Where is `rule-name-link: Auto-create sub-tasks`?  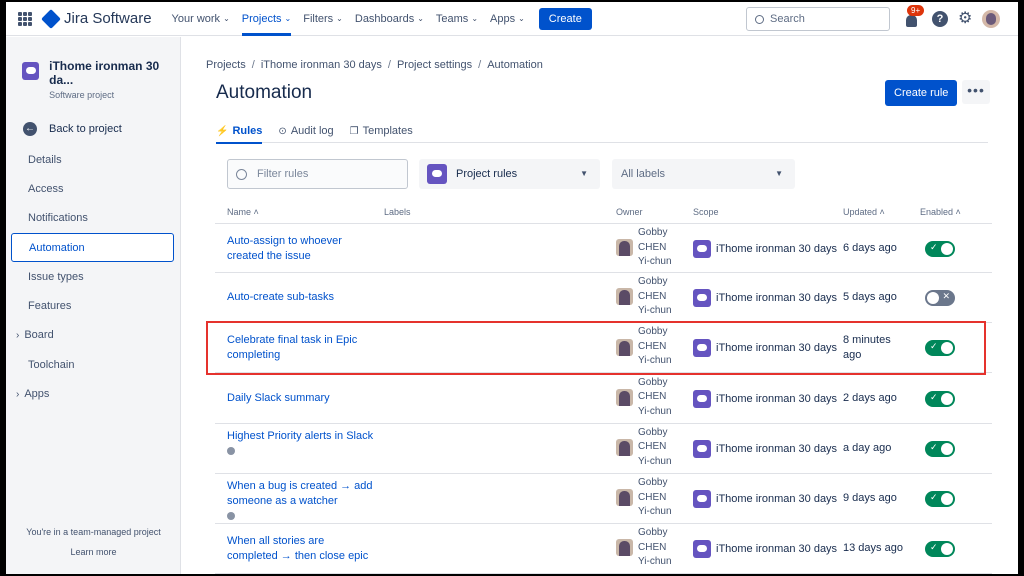 rule-name-link: Auto-create sub-tasks is located at coordinates (302, 297).